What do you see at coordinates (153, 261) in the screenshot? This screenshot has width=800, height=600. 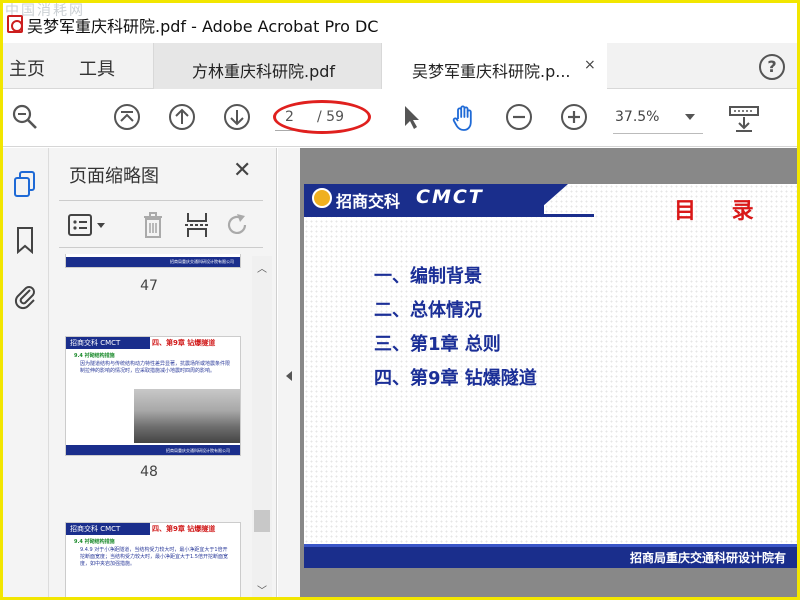 I see `thumbnail-page-47: 招商局重庆交通科研设计院有限公司` at bounding box center [153, 261].